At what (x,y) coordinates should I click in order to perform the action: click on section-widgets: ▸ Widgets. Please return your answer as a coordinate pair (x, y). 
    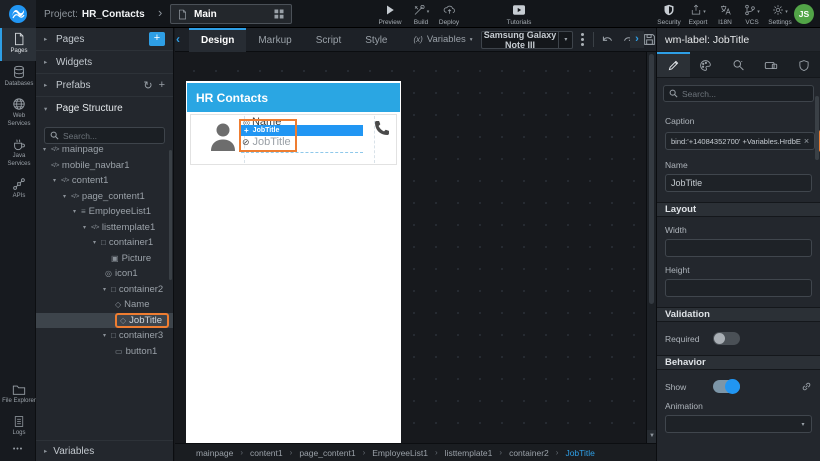
    Looking at the image, I should click on (104, 62).